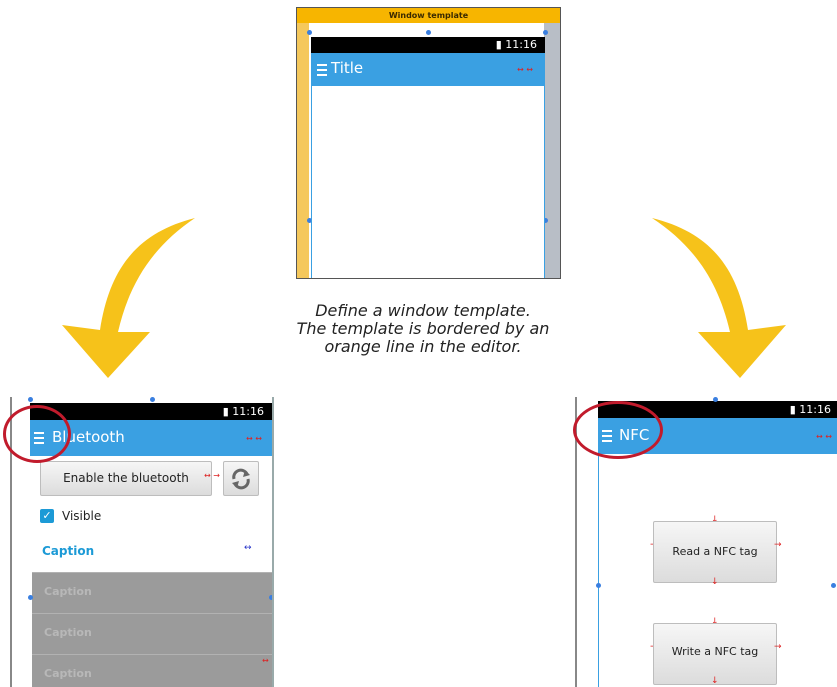 The width and height of the screenshot is (837, 687). I want to click on refresh-icon, so click(241, 479).